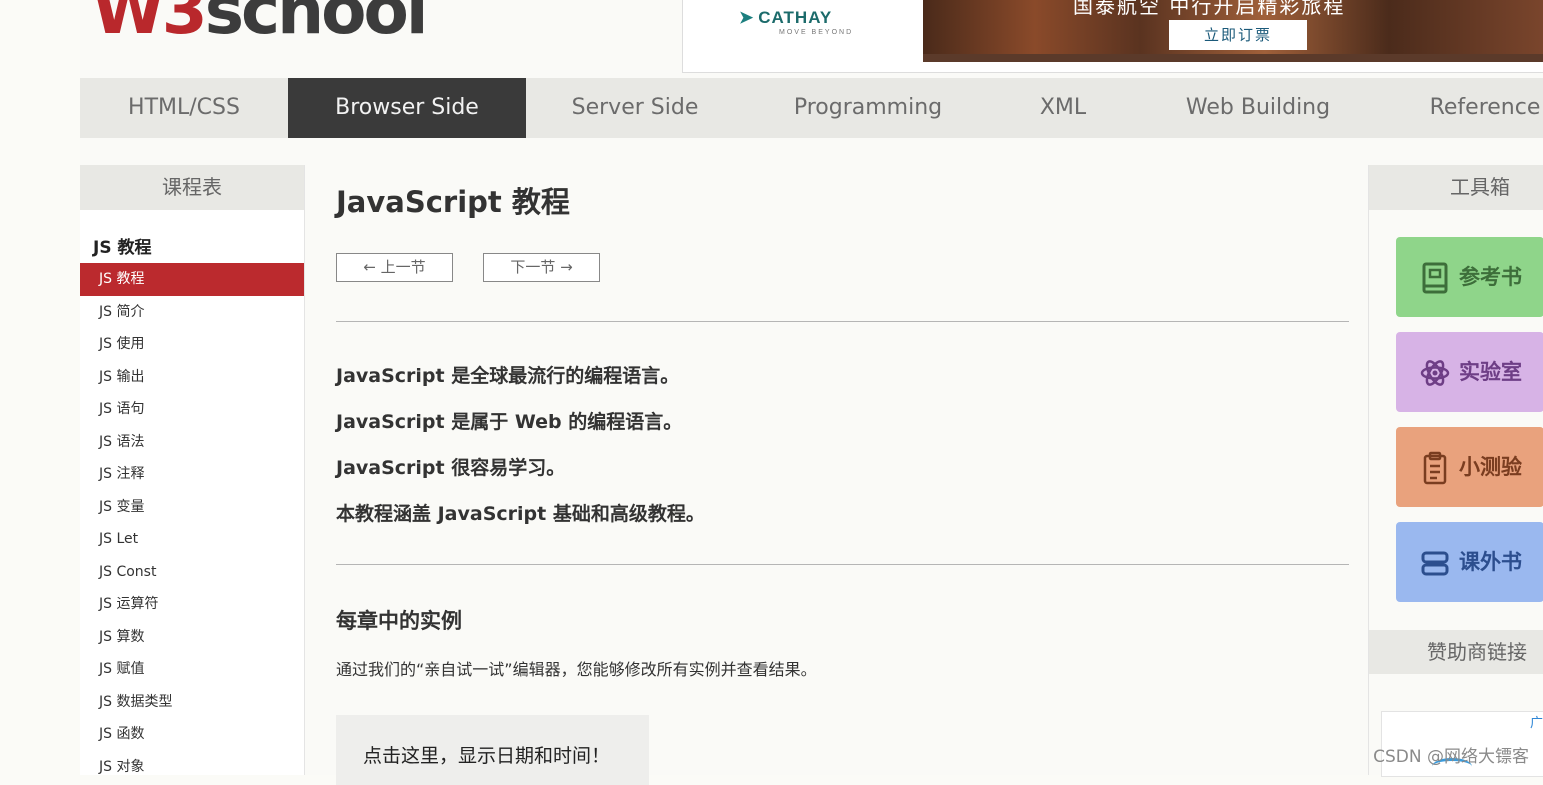 This screenshot has height=785, width=1543. Describe the element at coordinates (192, 734) in the screenshot. I see `sidebar-item-js-functions: JS 函数` at that location.